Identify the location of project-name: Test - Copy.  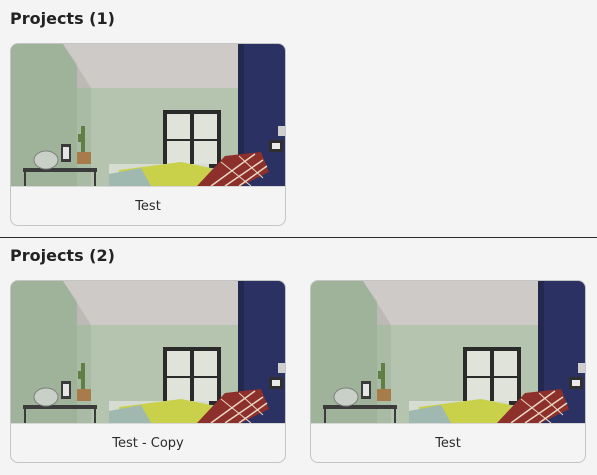
(148, 442).